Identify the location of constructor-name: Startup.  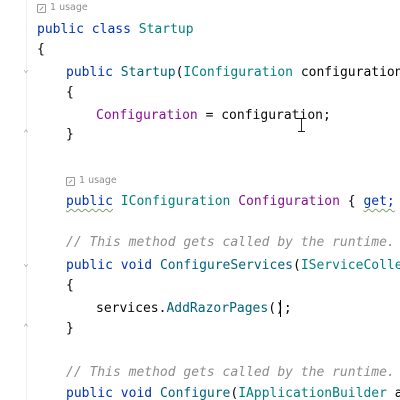
(148, 72).